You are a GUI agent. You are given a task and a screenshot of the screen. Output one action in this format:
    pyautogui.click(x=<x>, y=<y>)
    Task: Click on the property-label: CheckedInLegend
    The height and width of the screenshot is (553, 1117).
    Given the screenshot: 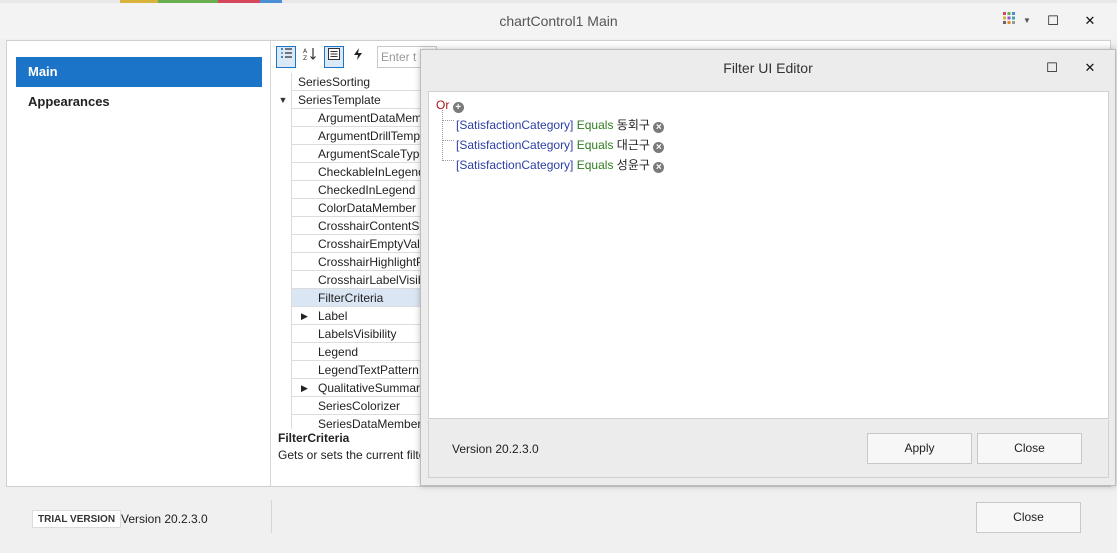 What is the action you would take?
    pyautogui.click(x=358, y=190)
    